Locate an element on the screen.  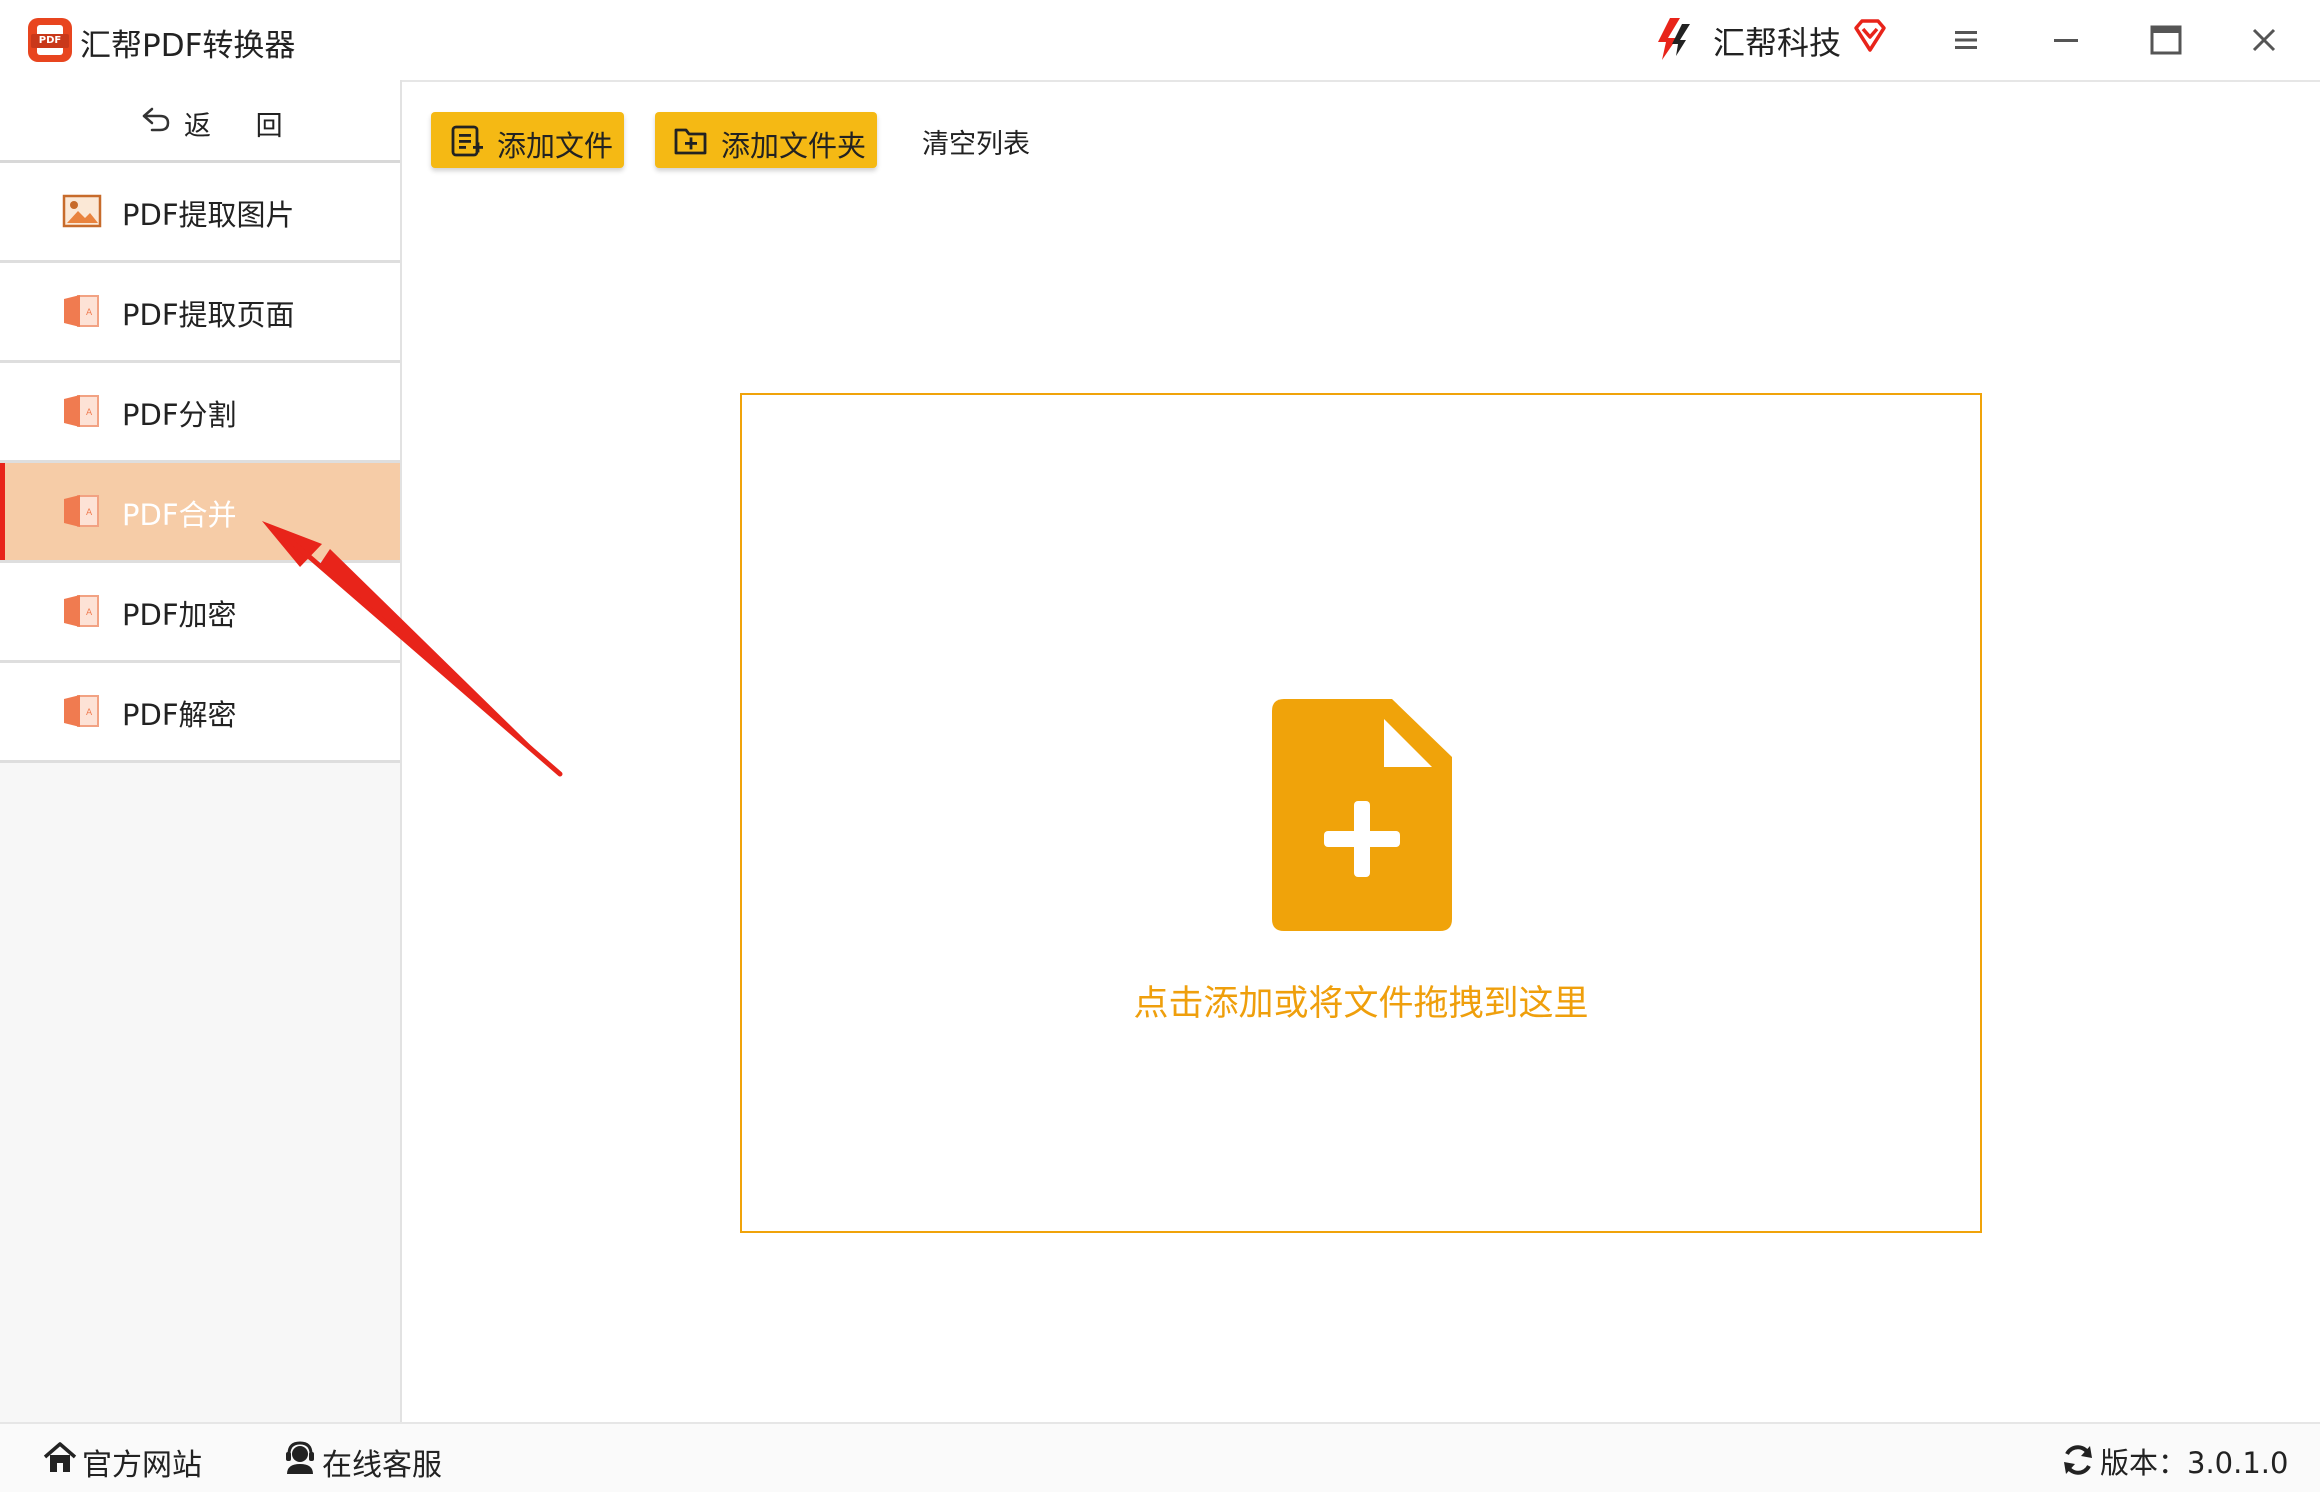
add-file-label: 添加文件 is located at coordinates (555, 144).